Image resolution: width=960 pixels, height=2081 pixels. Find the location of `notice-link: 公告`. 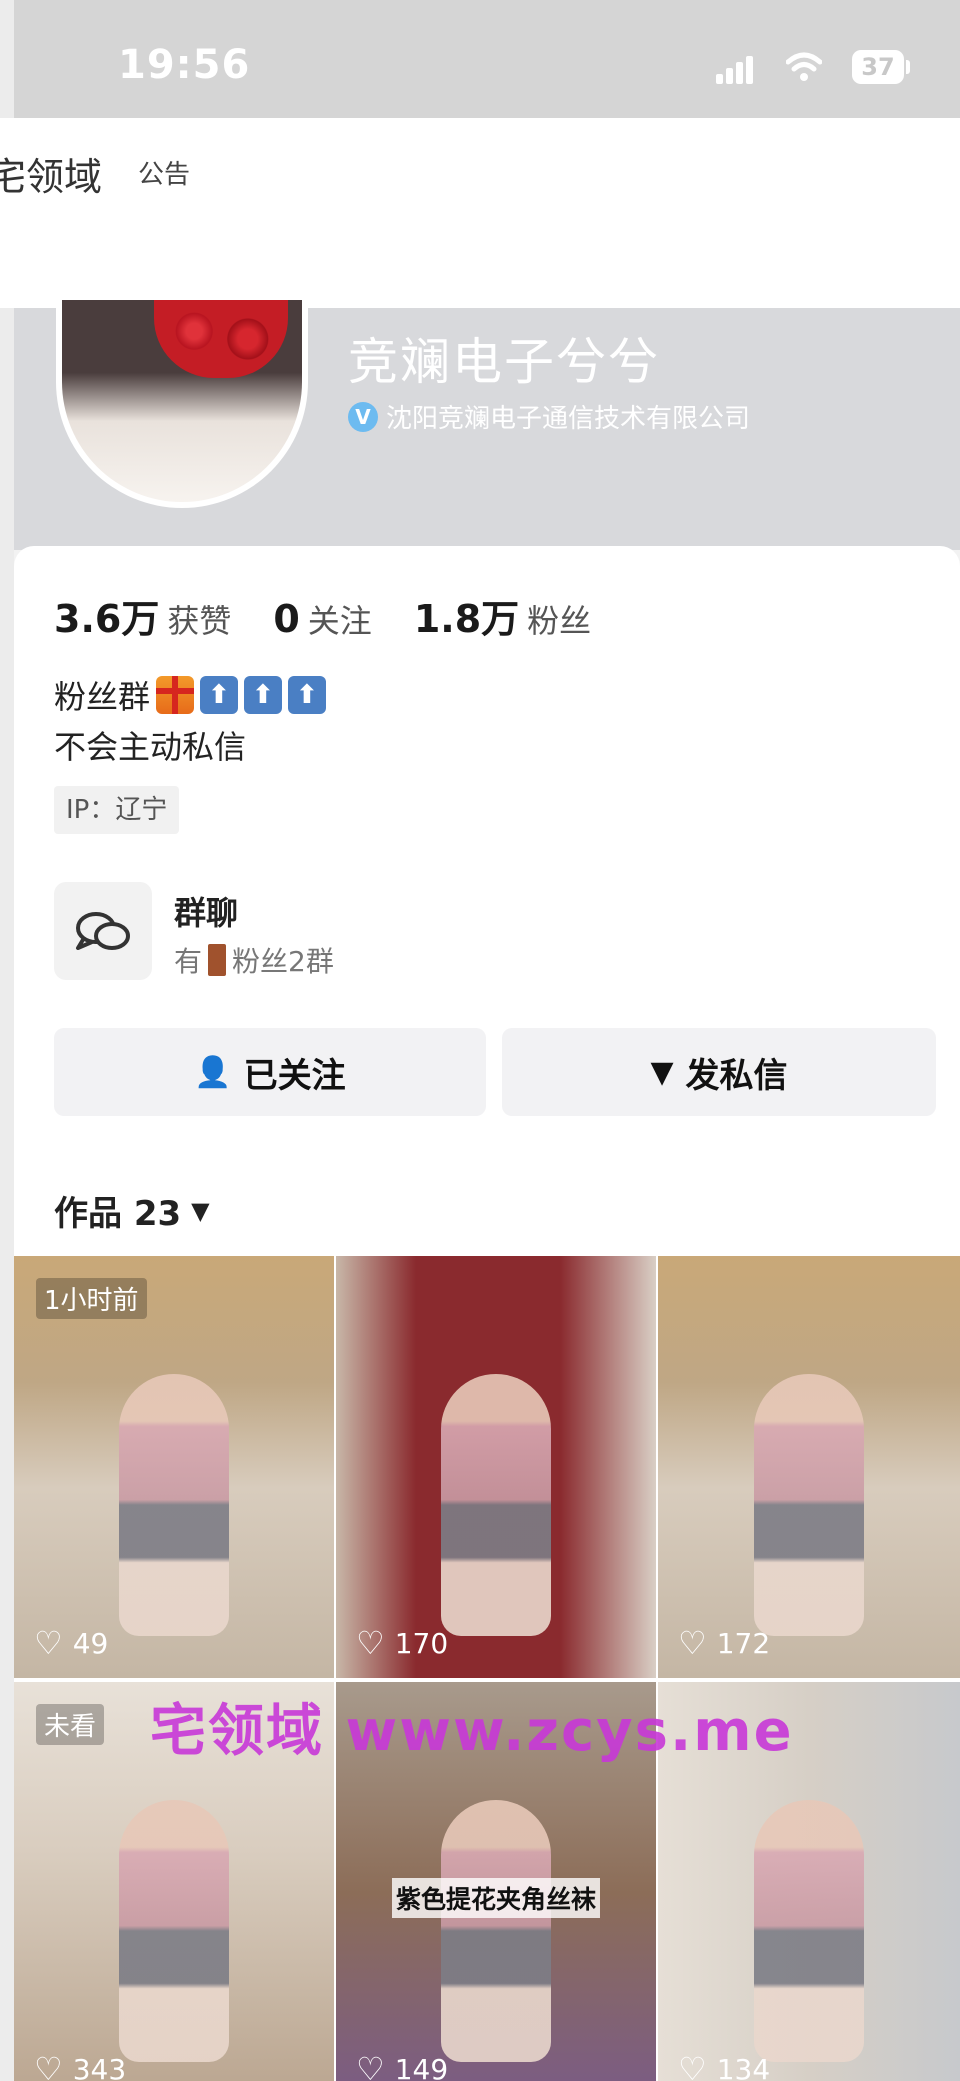

notice-link: 公告 is located at coordinates (164, 172).